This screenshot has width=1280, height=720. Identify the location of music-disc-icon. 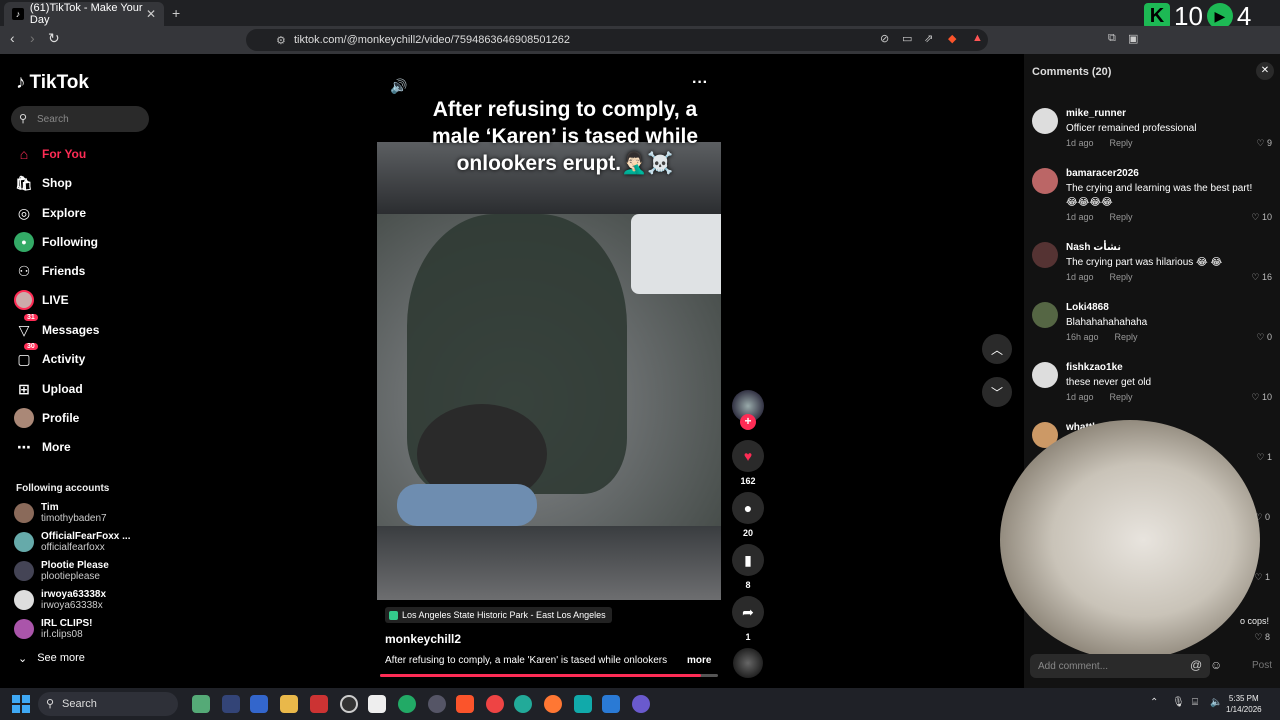
(748, 663).